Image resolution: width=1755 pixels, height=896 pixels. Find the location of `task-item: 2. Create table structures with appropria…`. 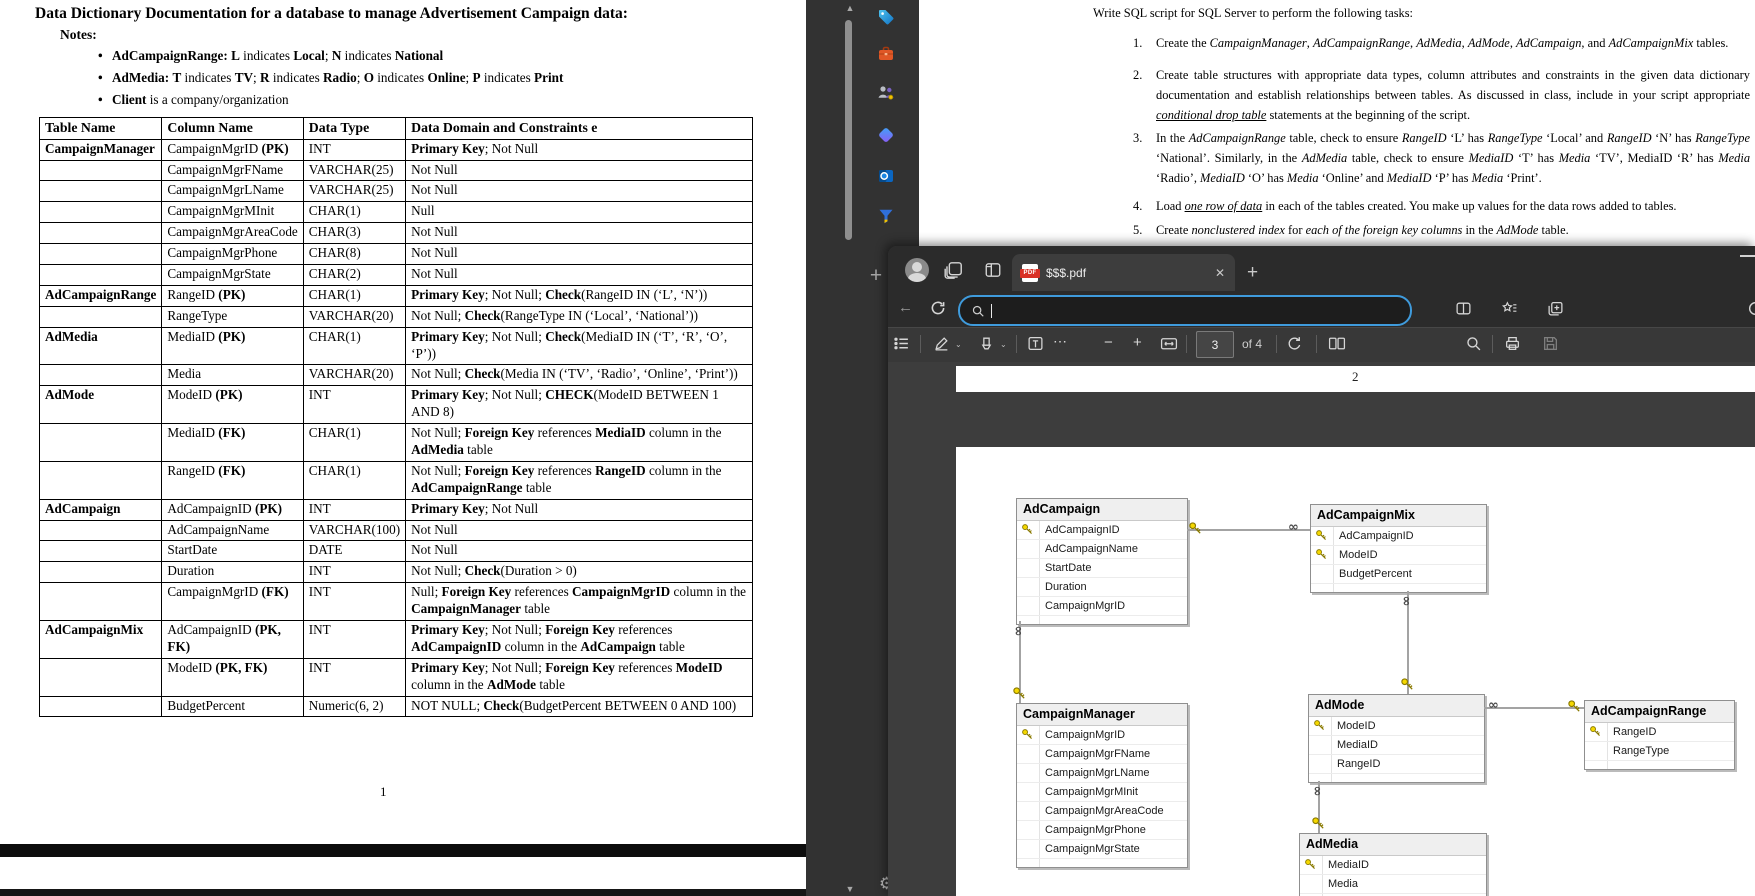

task-item: 2. Create table structures with appropria… is located at coordinates (1441, 95).